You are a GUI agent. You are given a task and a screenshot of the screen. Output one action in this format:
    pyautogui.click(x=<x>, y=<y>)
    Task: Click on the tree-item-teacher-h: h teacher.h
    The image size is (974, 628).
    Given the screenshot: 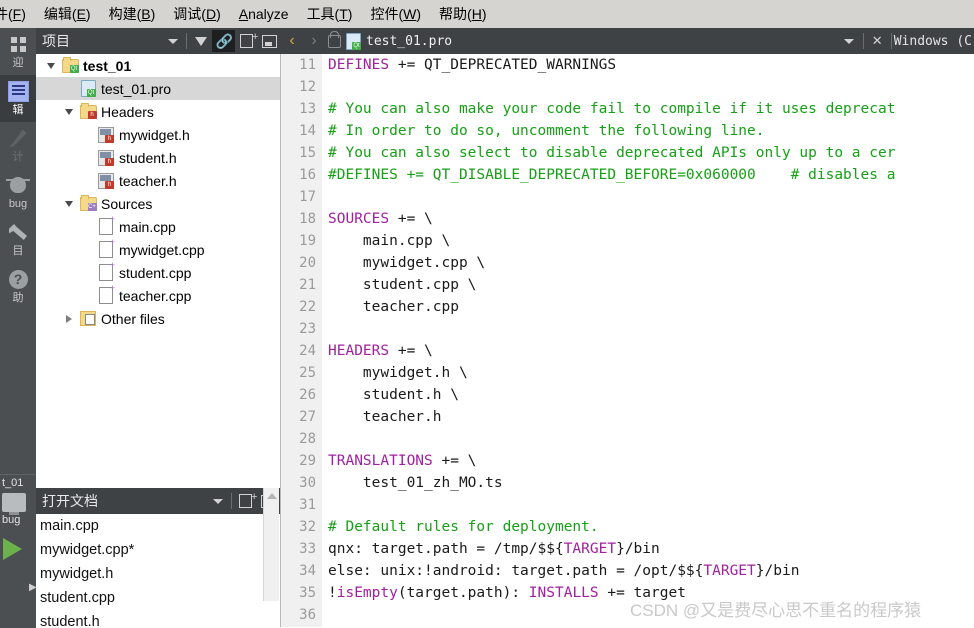 What is the action you would take?
    pyautogui.click(x=158, y=180)
    